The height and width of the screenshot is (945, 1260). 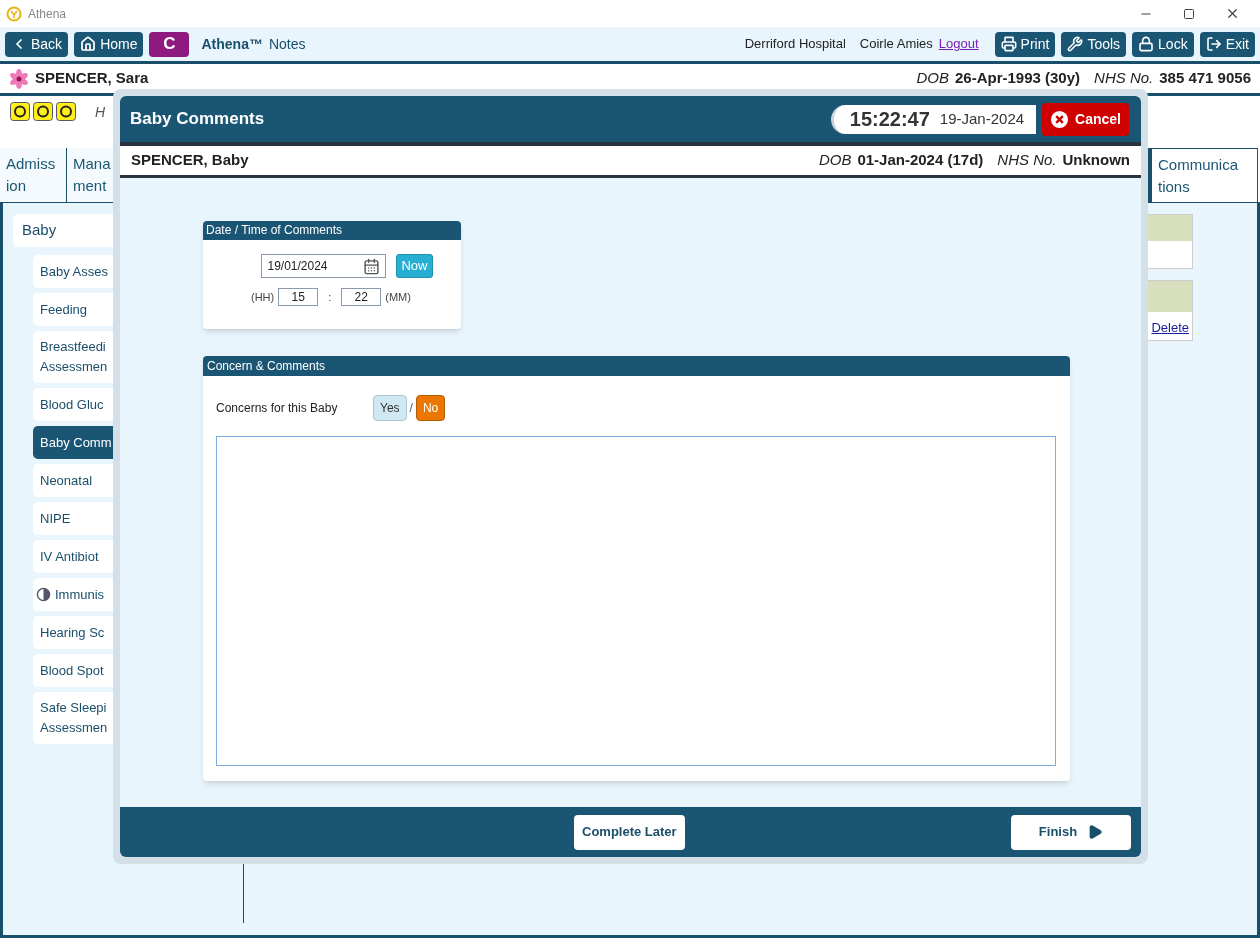 What do you see at coordinates (920, 160) in the screenshot?
I see `baby-dob-value: 01-Jan-2024 (17d)` at bounding box center [920, 160].